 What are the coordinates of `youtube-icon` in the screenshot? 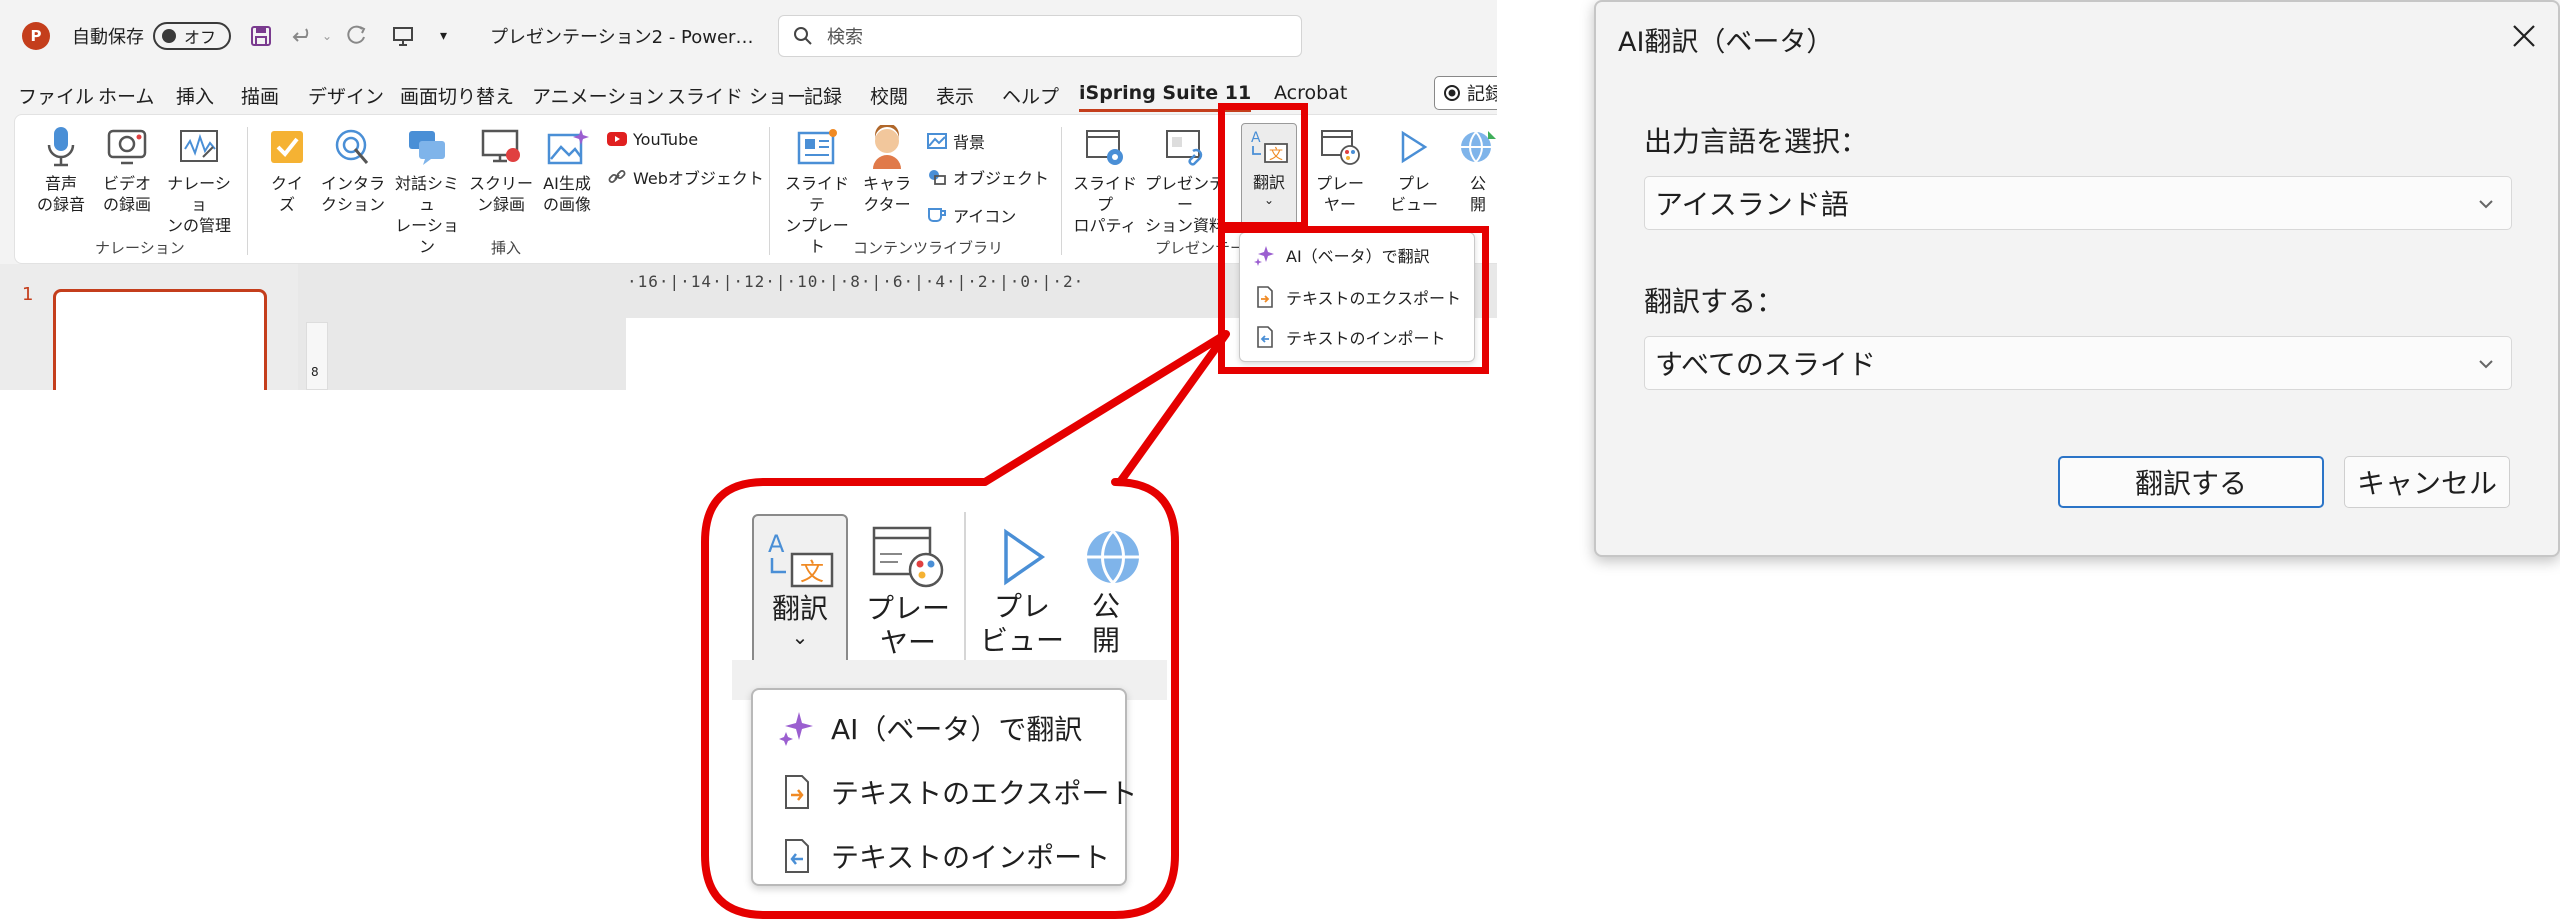 It's located at (617, 139).